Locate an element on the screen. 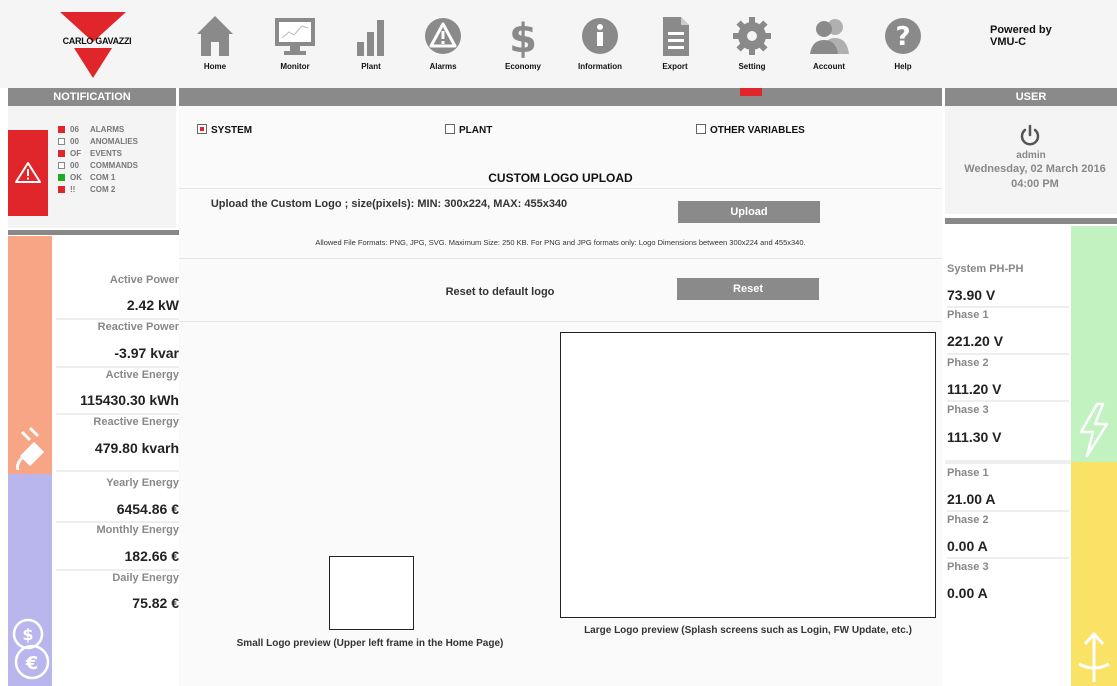 This screenshot has width=1117, height=686. nav-export: Export is located at coordinates (675, 42).